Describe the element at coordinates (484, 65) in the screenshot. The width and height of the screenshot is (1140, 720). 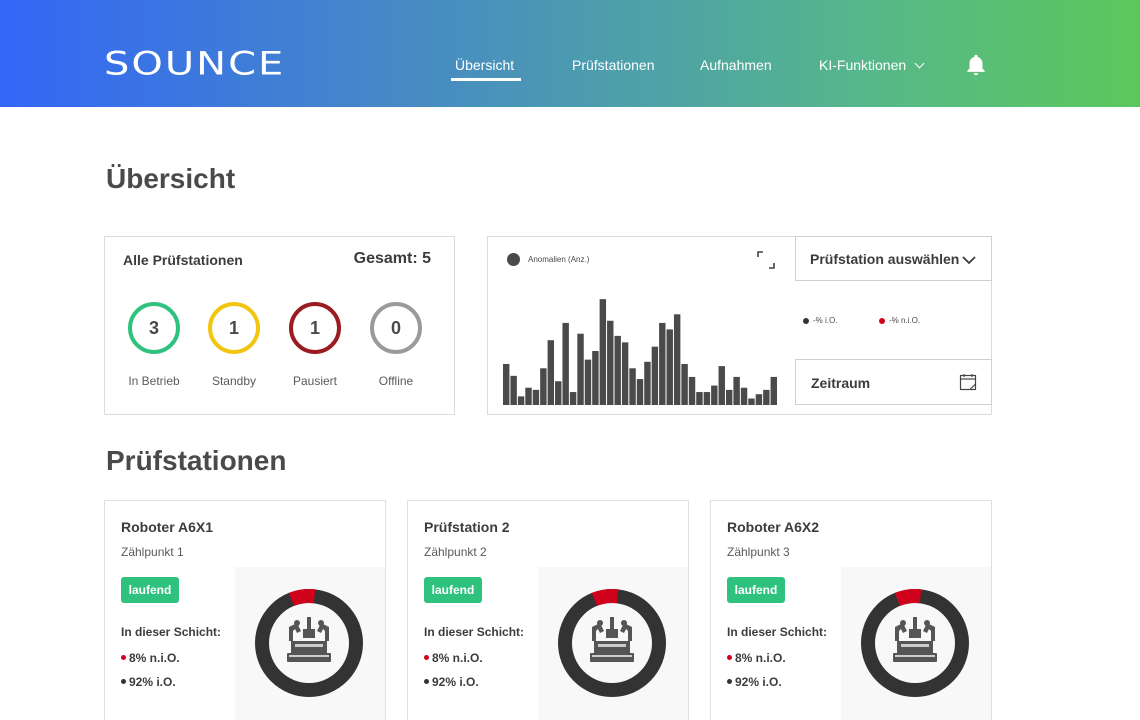
I see `nav-uebersicht: Übersicht` at that location.